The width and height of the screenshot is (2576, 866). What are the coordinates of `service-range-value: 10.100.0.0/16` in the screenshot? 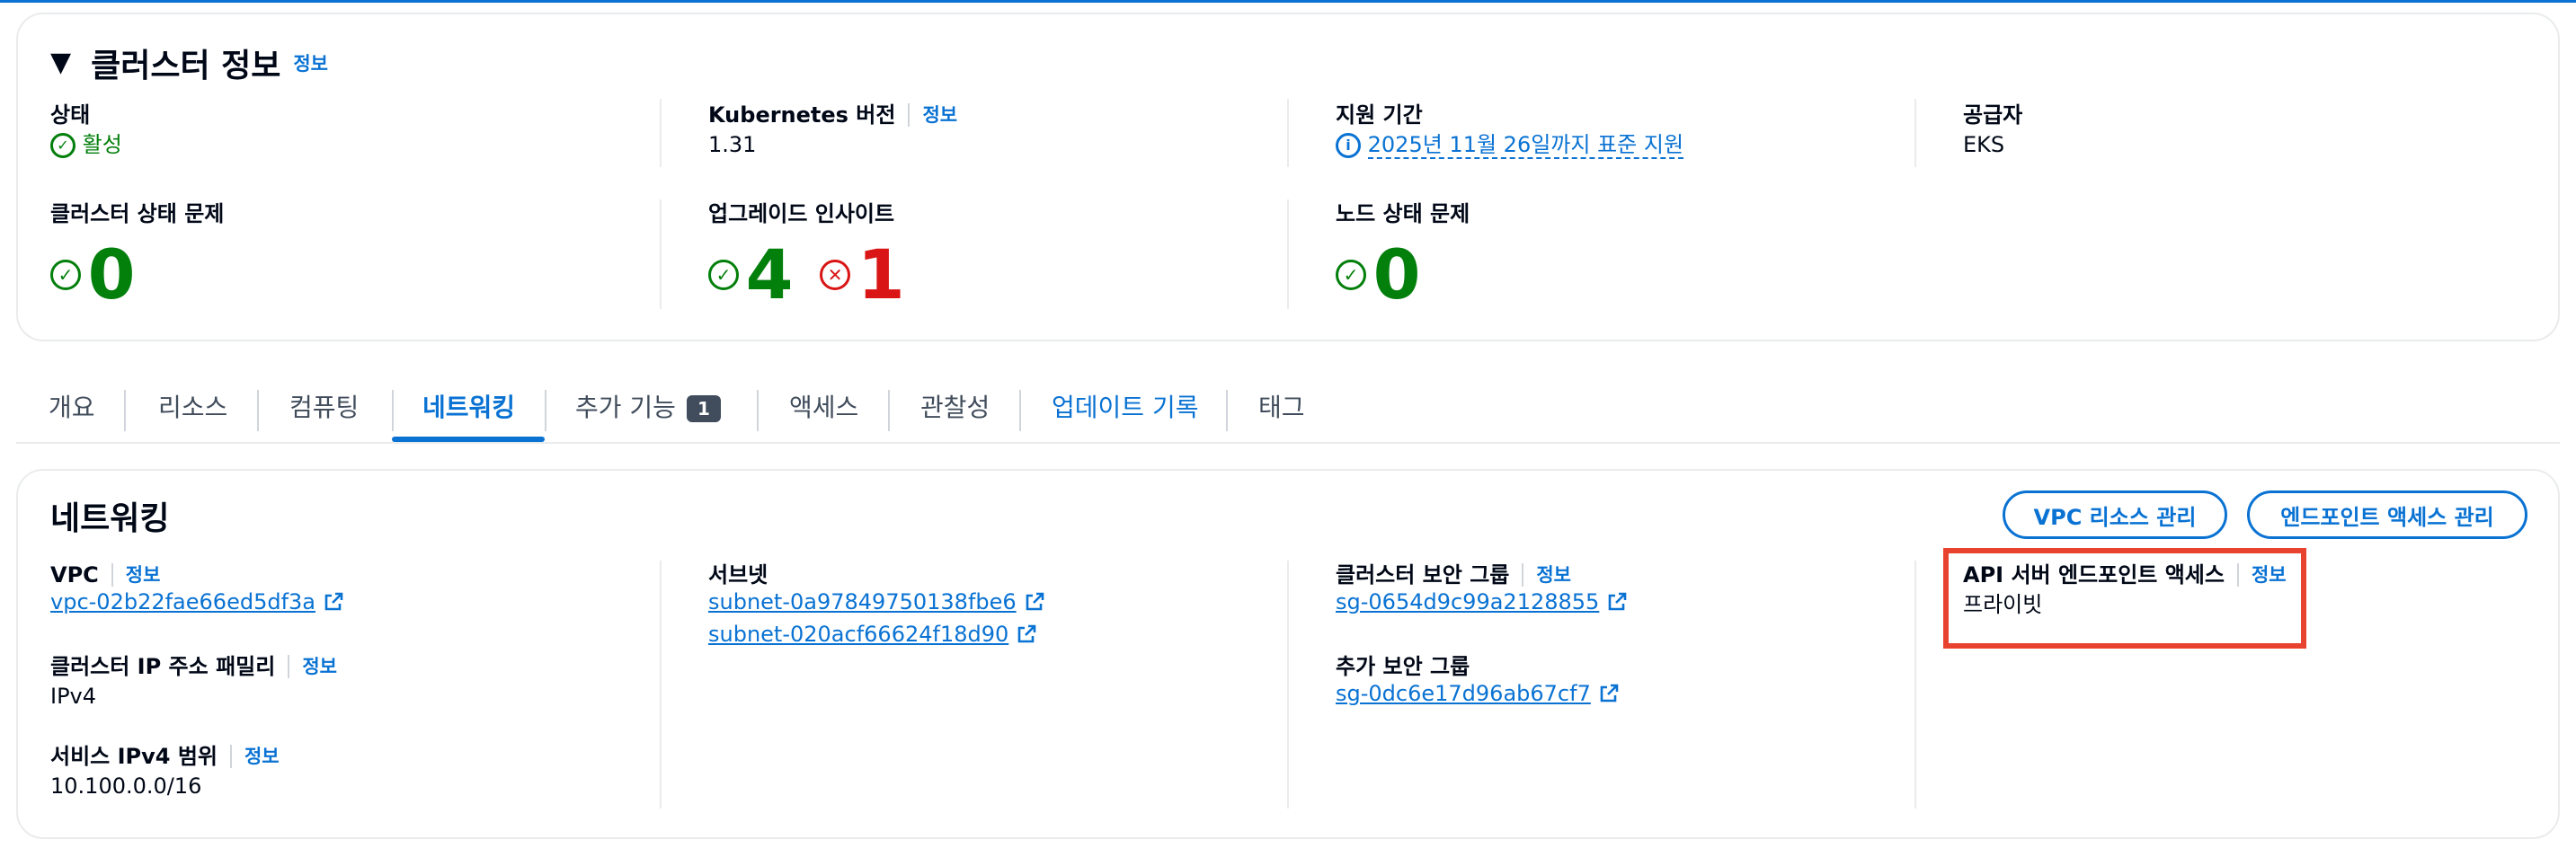 It's located at (126, 786).